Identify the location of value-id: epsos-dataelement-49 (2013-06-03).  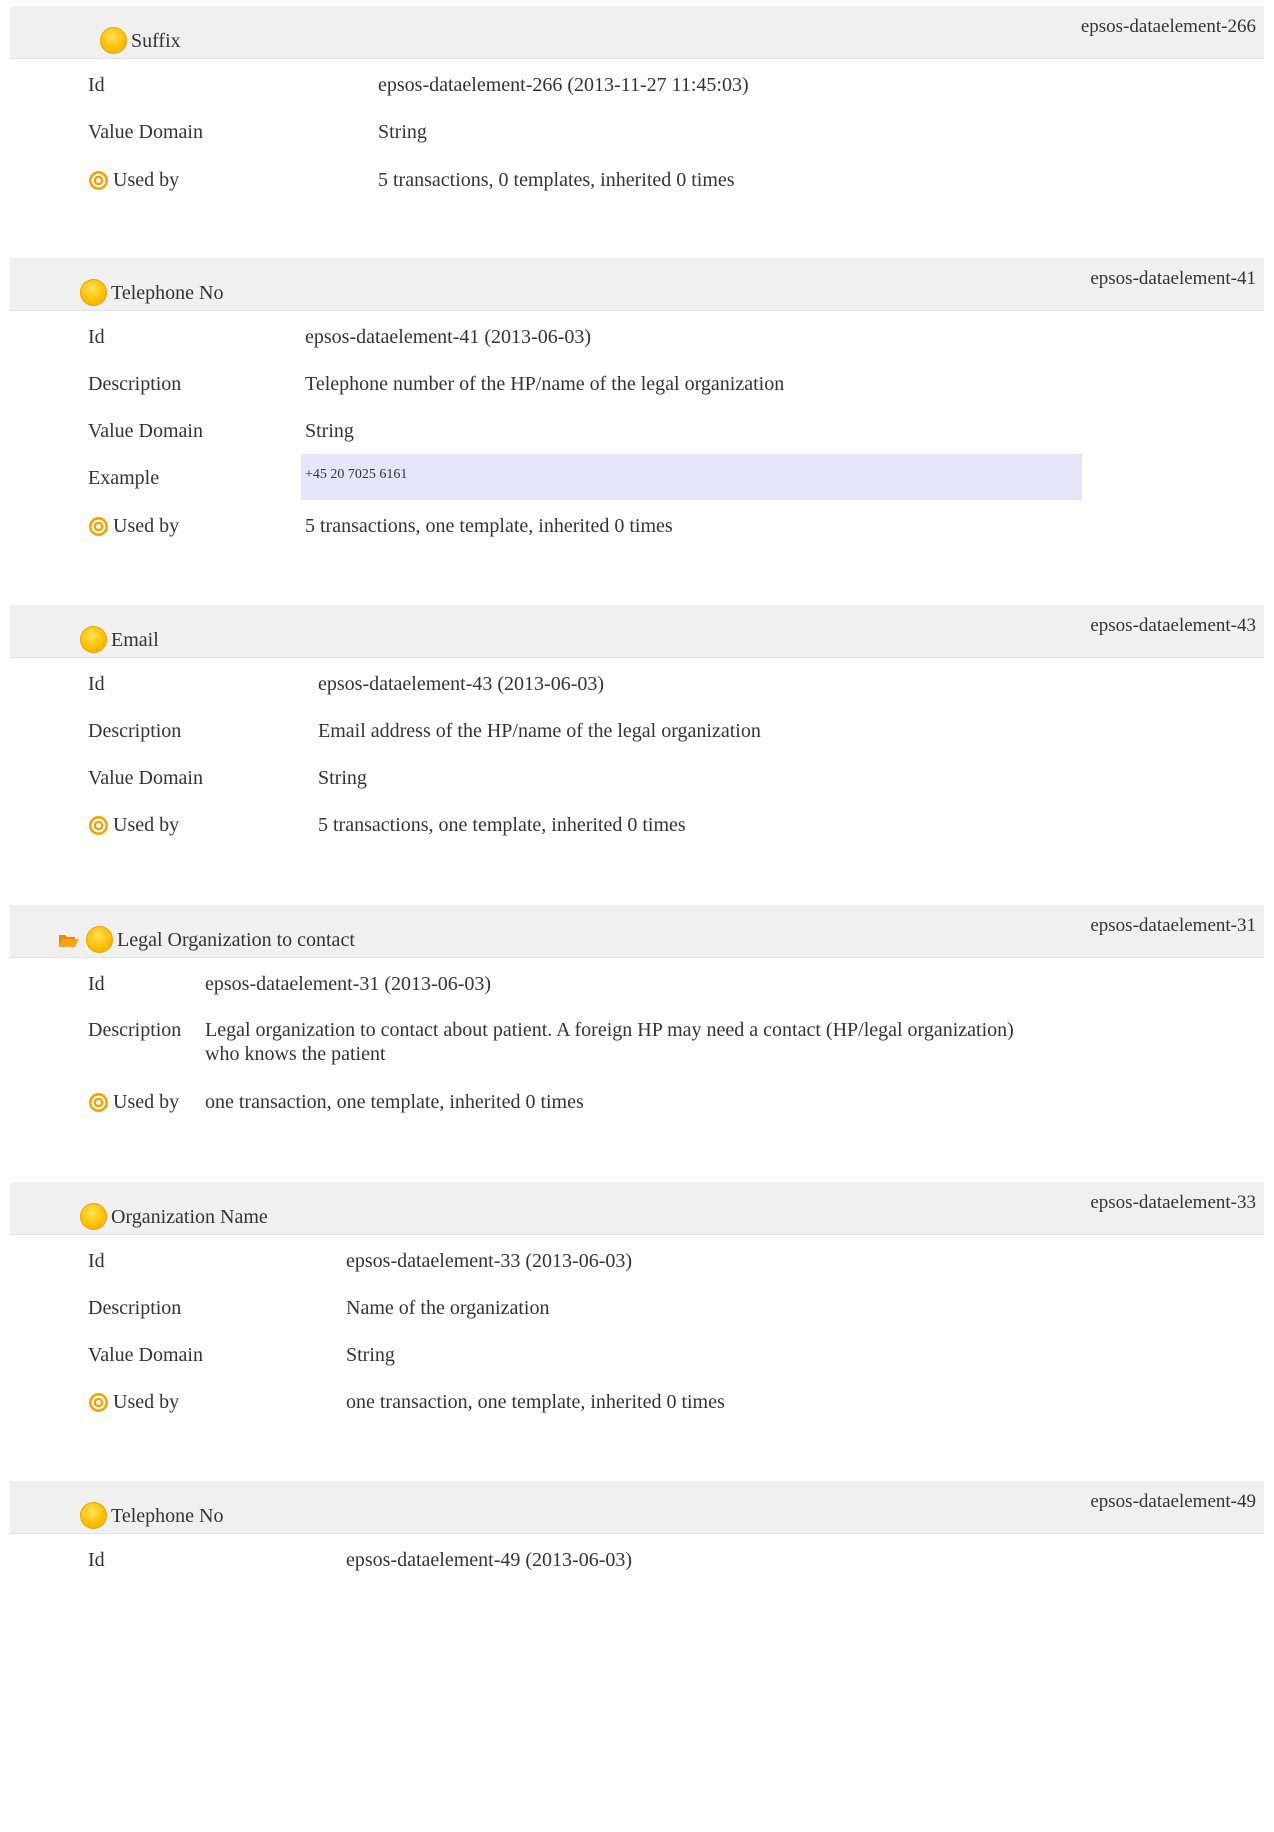
(489, 1560).